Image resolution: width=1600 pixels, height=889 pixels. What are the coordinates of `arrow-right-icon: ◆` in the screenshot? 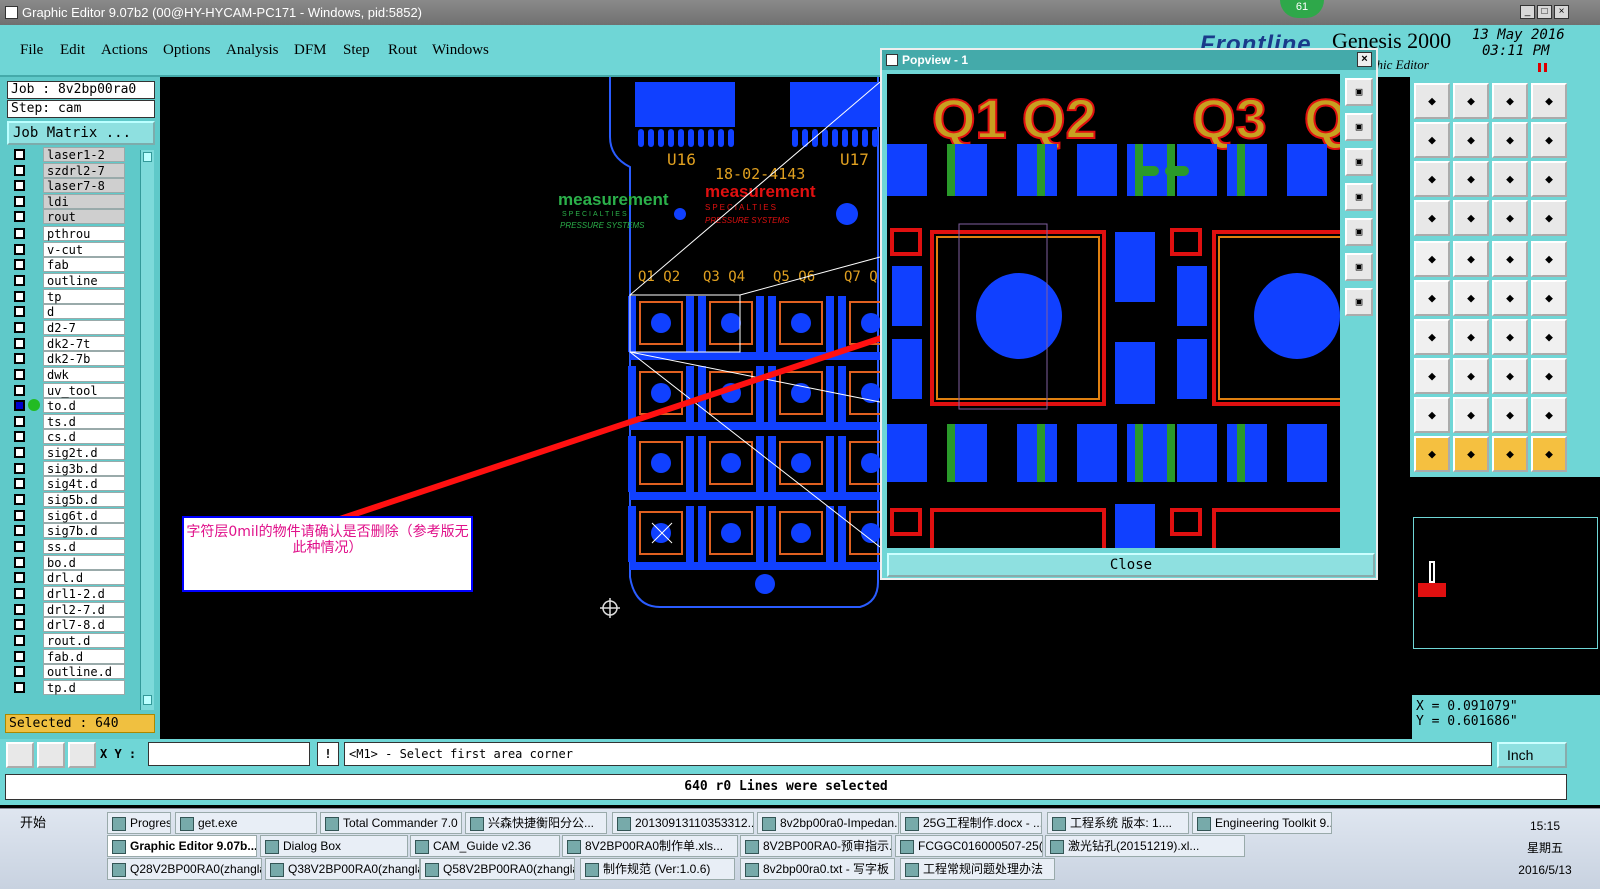 It's located at (1471, 140).